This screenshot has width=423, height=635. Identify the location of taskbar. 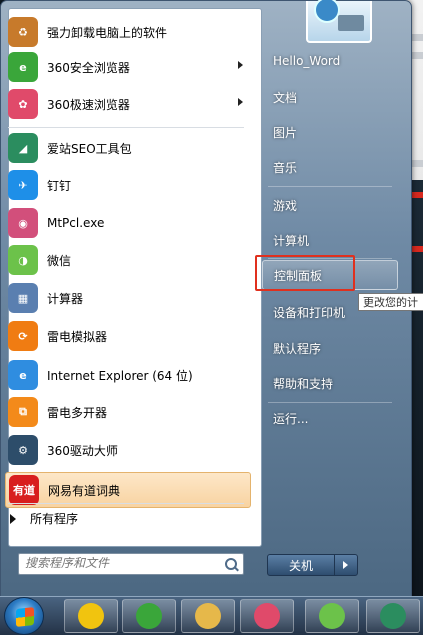
(211, 615).